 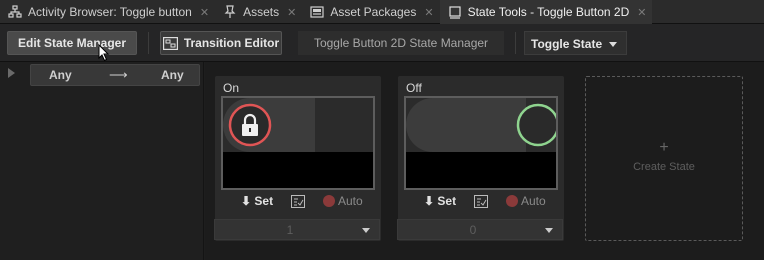 I want to click on tab-label: Asset Packages, so click(x=373, y=12).